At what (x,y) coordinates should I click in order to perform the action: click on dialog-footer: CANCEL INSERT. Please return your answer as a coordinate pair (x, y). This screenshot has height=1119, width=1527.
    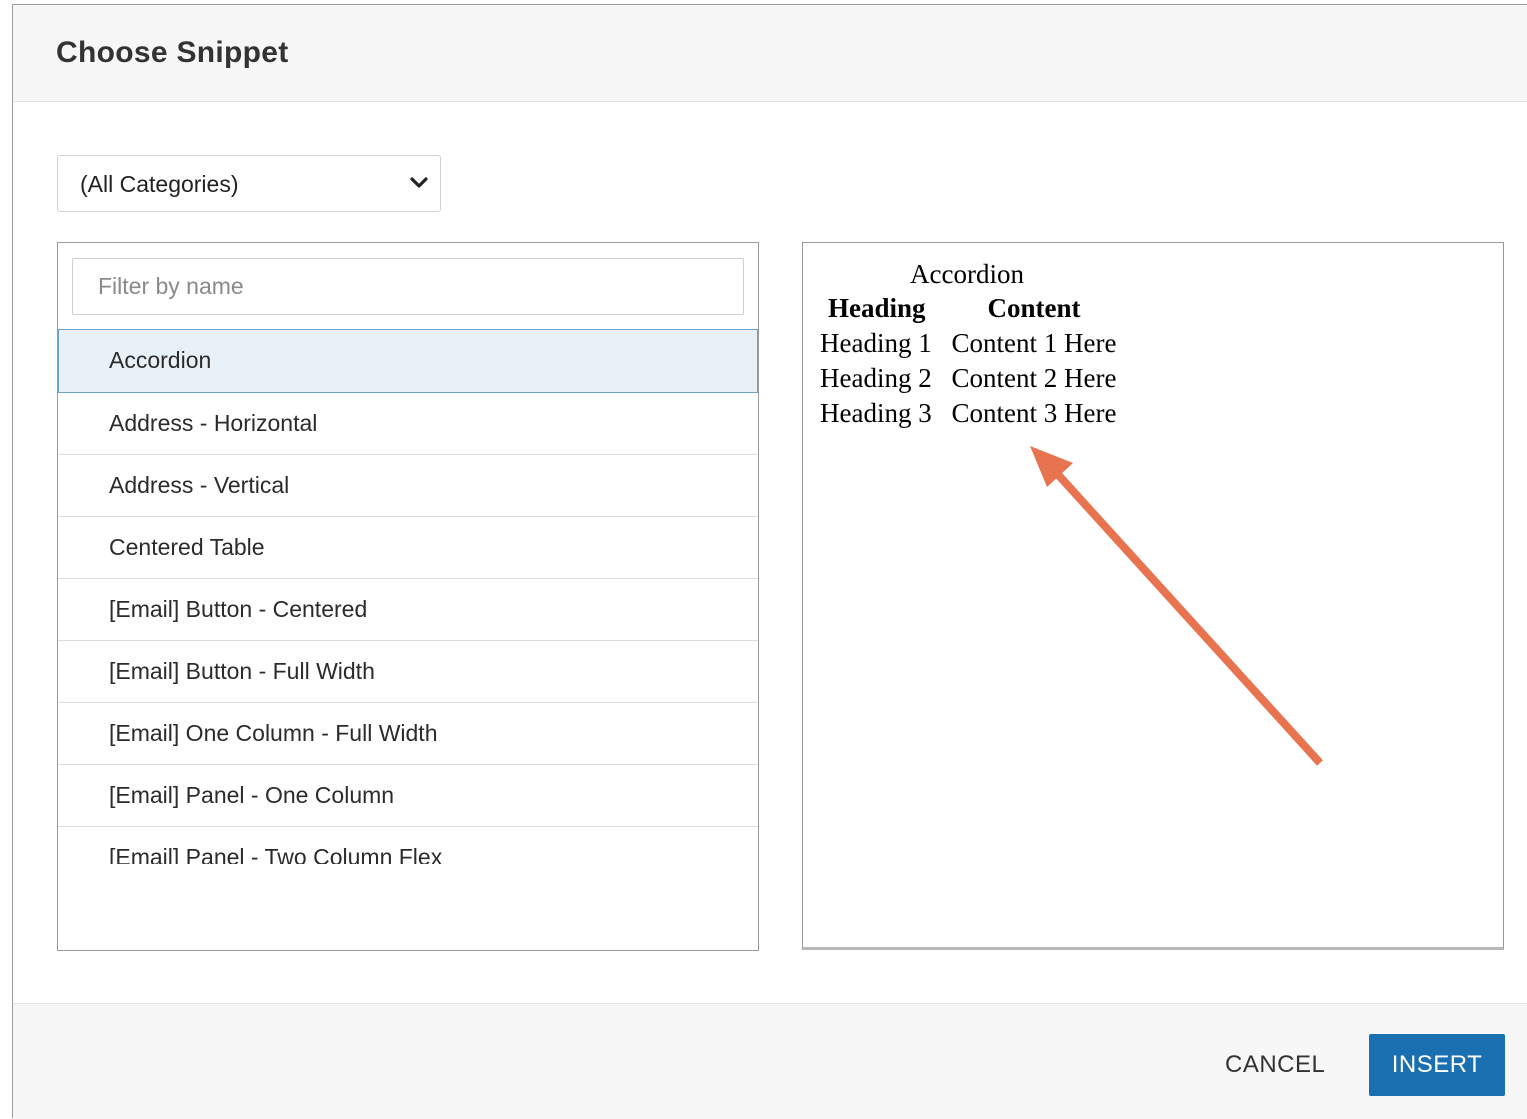
    Looking at the image, I should click on (770, 1061).